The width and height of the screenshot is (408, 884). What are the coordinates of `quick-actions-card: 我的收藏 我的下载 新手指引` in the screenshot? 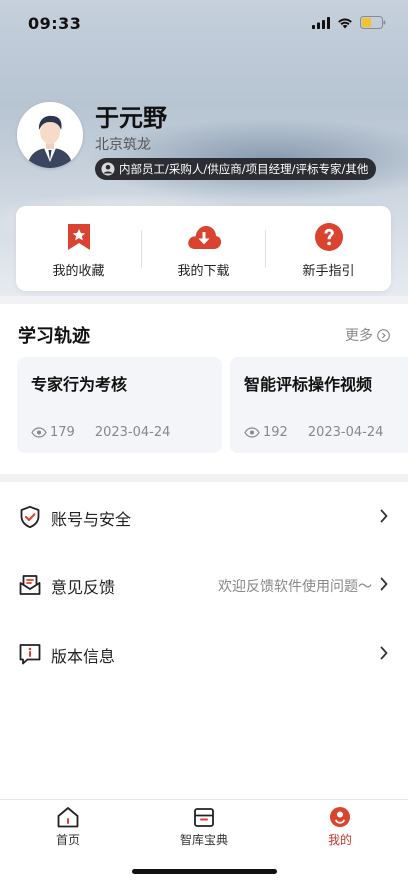 It's located at (203, 248).